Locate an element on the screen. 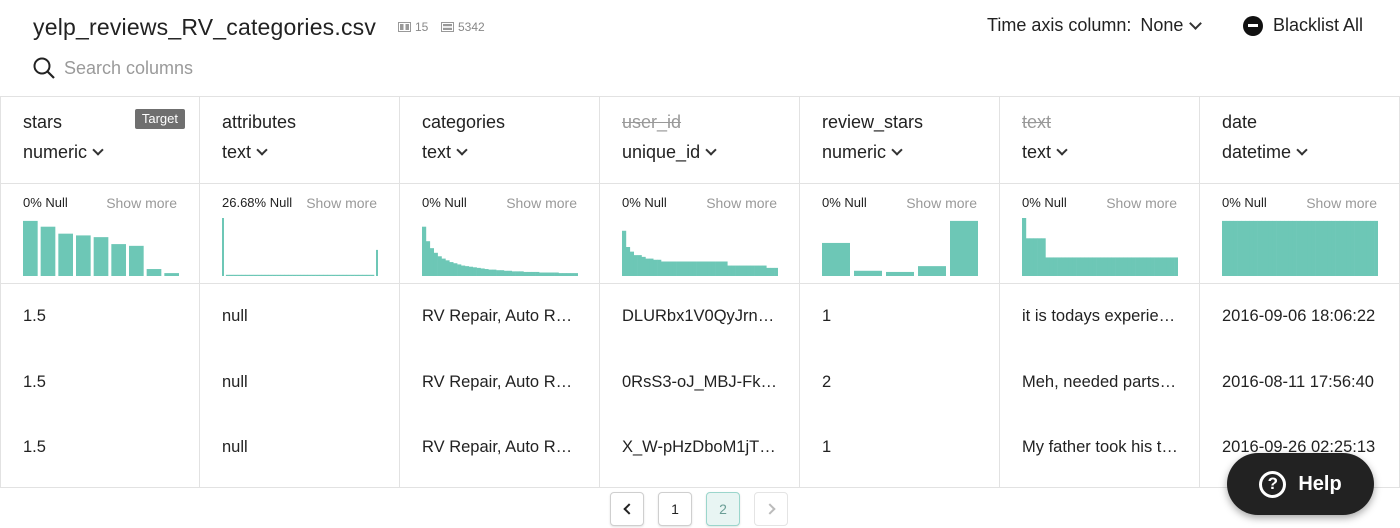  table-cell: 2016-08-11 17:56:40 is located at coordinates (1299, 383).